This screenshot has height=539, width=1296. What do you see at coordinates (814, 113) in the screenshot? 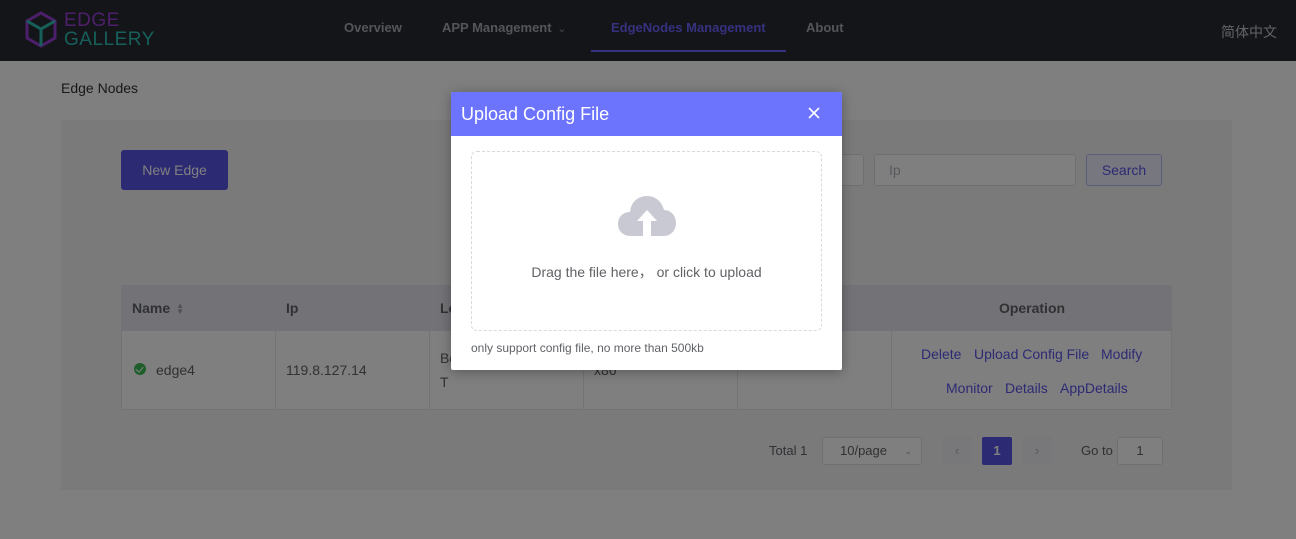
I see `close-icon` at bounding box center [814, 113].